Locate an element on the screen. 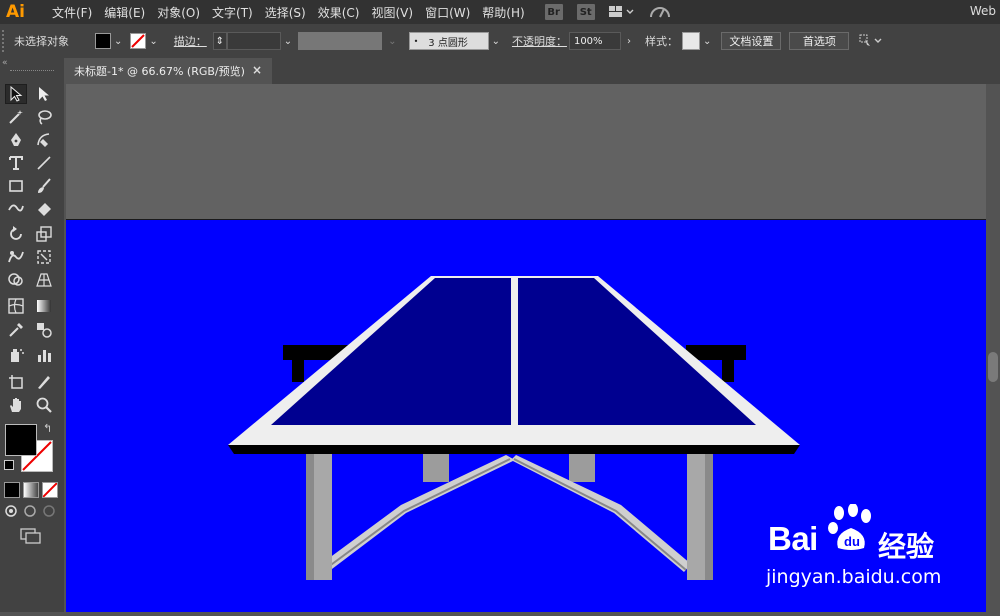 The image size is (1000, 616). menu-window: 窗口(W) is located at coordinates (447, 12).